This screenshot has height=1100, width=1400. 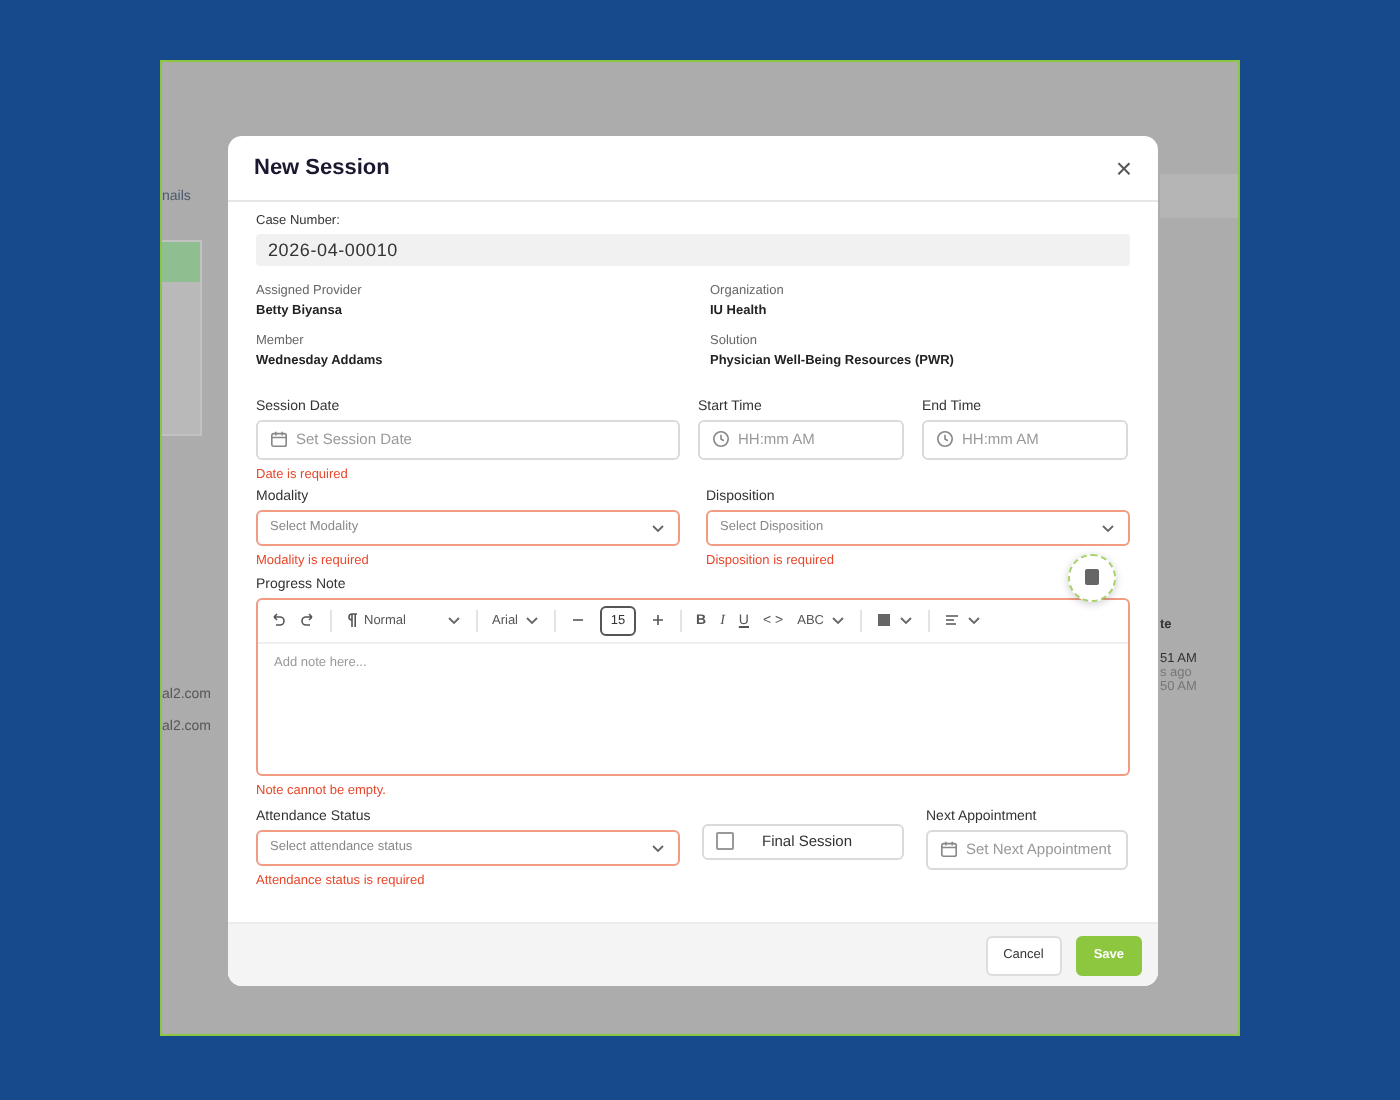 What do you see at coordinates (962, 620) in the screenshot?
I see `align-dropdown` at bounding box center [962, 620].